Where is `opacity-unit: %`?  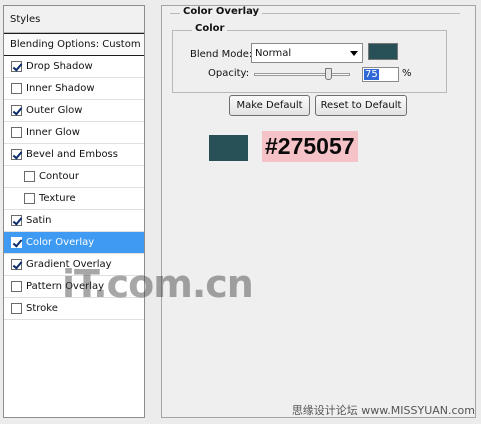 opacity-unit: % is located at coordinates (407, 73).